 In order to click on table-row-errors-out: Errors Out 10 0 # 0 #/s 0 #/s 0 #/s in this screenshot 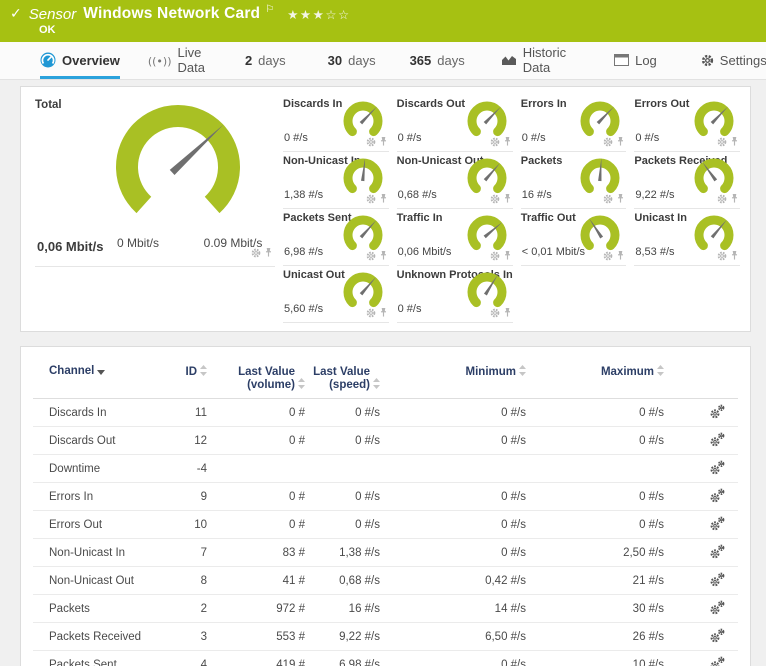, I will do `click(385, 525)`.